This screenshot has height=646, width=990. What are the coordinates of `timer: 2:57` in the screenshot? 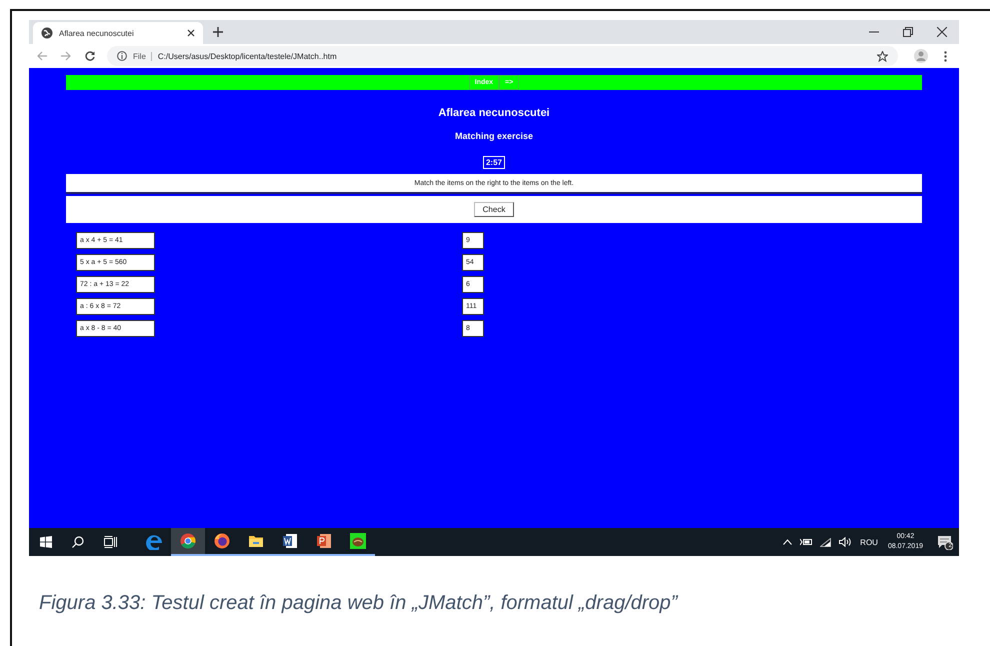 It's located at (493, 162).